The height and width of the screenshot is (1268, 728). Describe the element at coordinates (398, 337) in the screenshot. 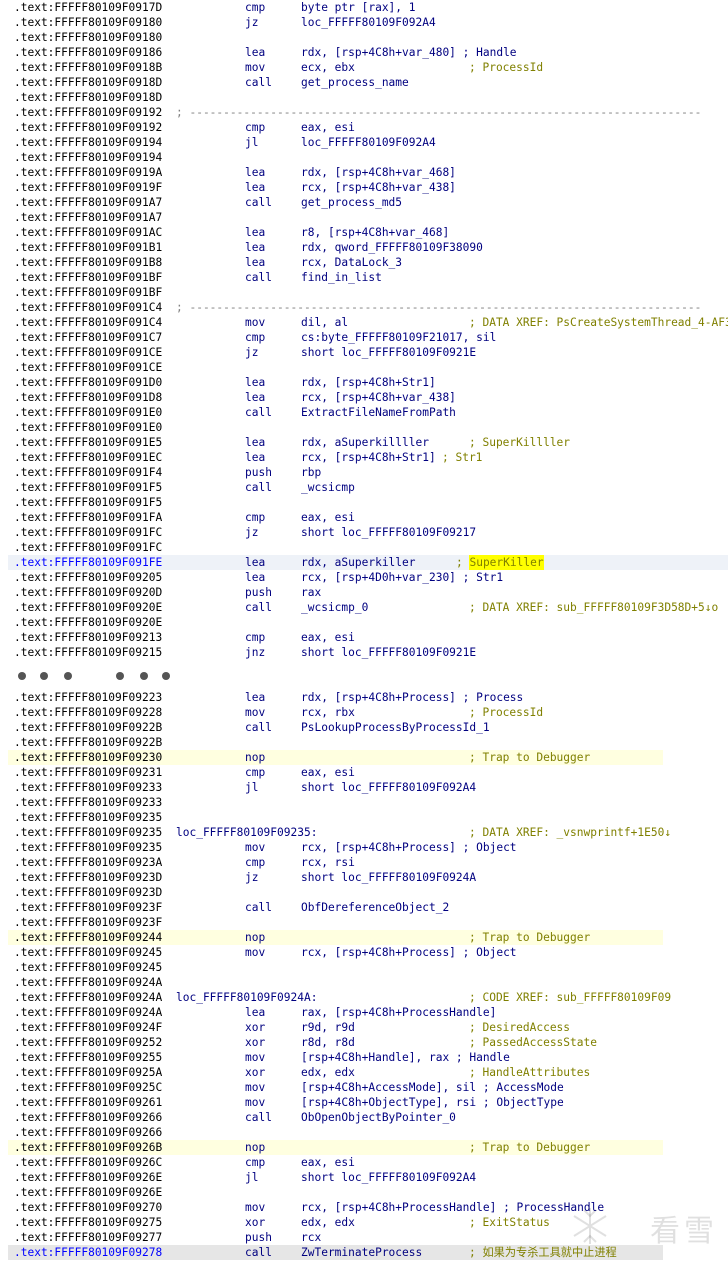

I see `operands: cs:byte_FFFFF80109F21017, sil` at that location.